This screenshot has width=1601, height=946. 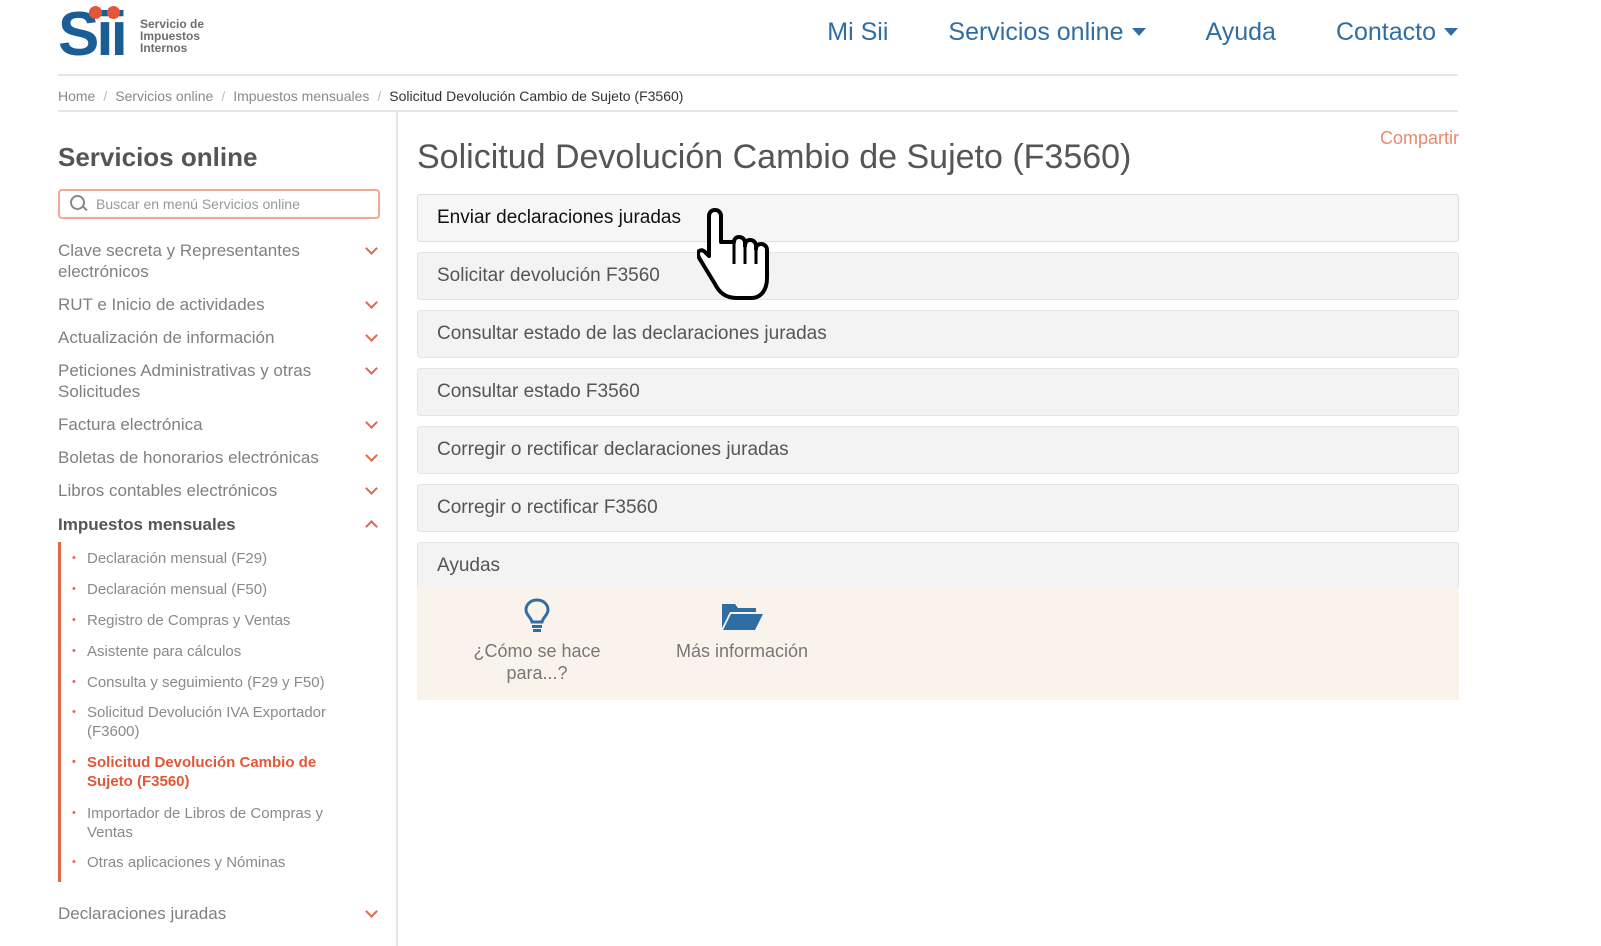 I want to click on nav-label: Mi Sii, so click(x=858, y=32).